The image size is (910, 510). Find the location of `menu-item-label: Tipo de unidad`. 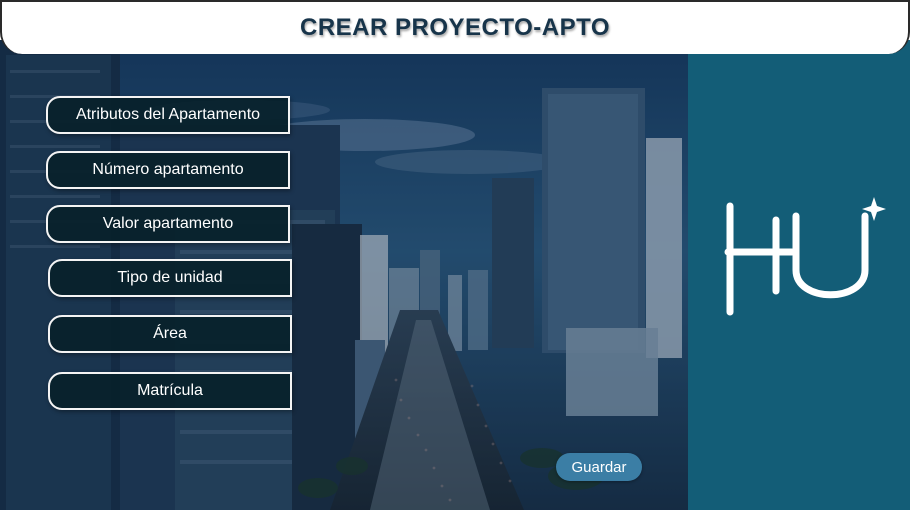

menu-item-label: Tipo de unidad is located at coordinates (170, 277).